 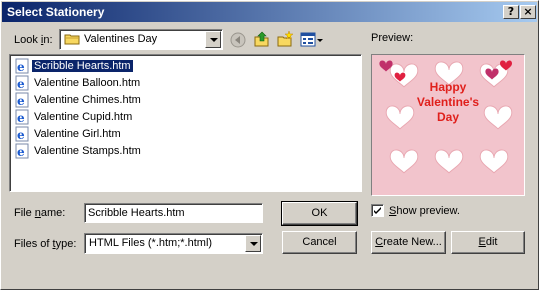 I want to click on title-bar: Select Stationery ? ×, so click(x=269, y=12).